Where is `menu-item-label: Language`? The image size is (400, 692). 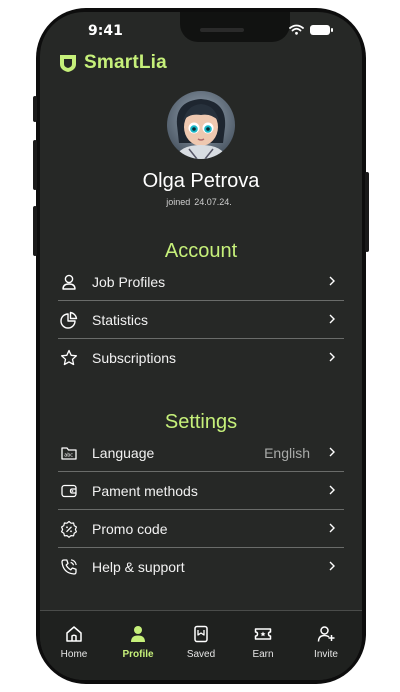
menu-item-label: Language is located at coordinates (123, 452).